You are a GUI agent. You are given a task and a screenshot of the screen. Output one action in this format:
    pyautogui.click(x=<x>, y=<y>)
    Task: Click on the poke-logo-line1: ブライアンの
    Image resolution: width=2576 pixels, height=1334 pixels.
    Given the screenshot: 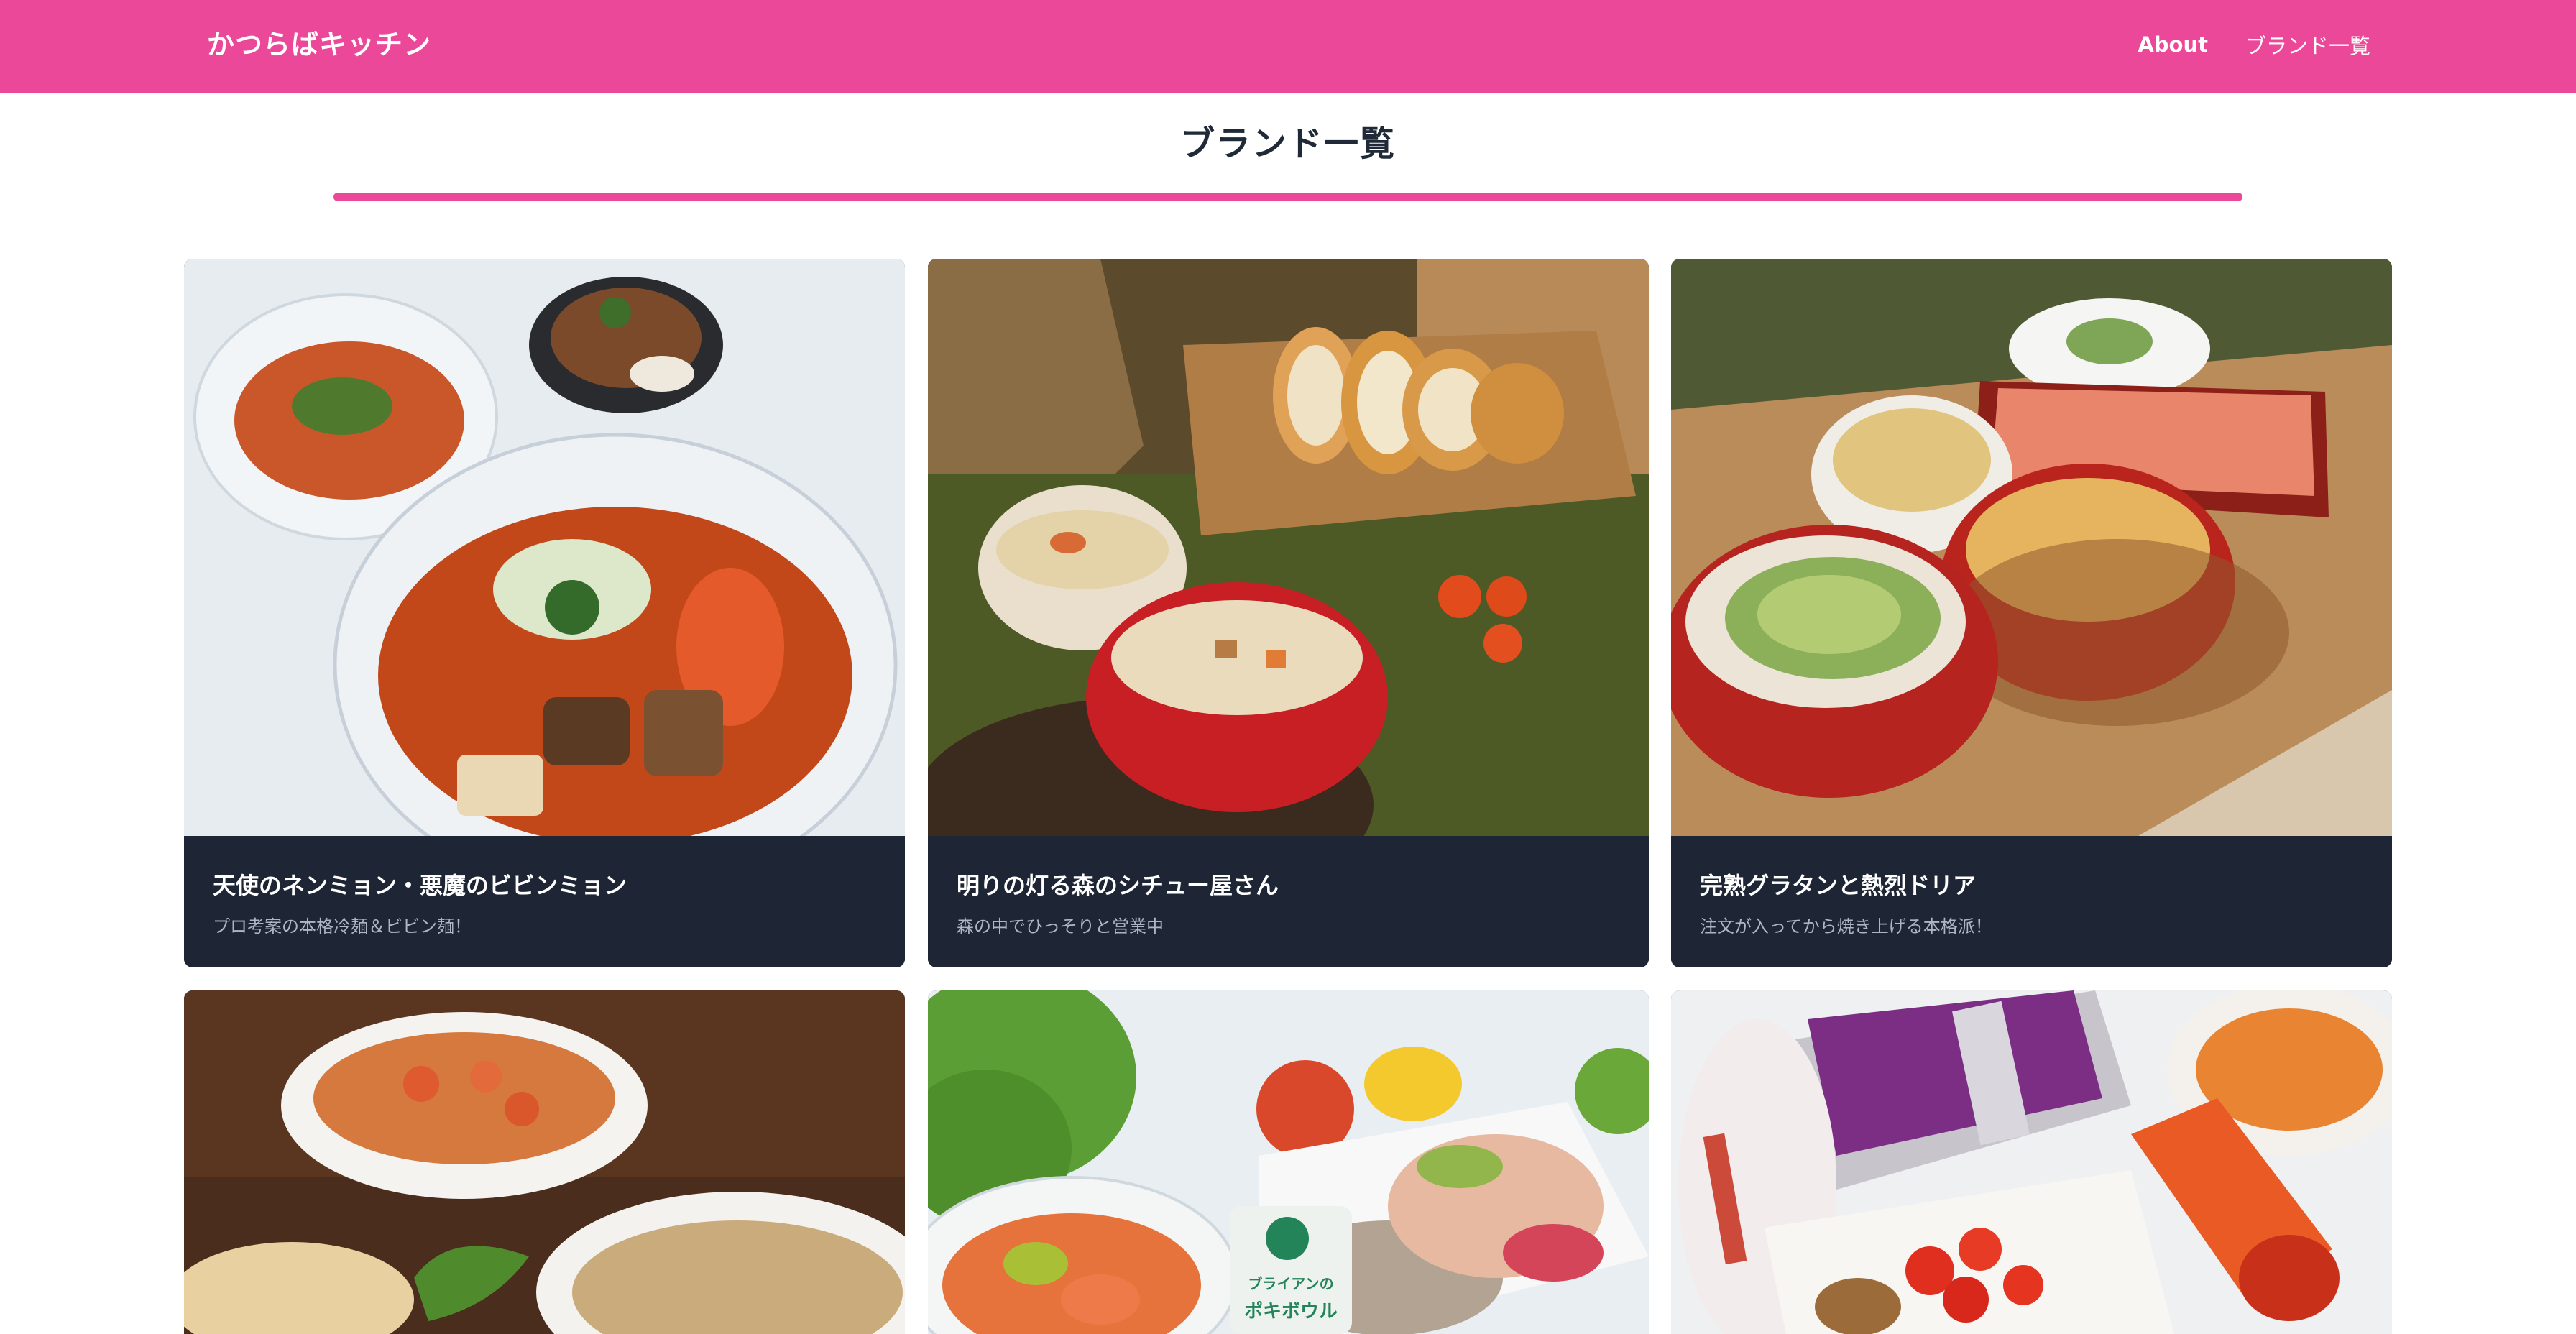 What is the action you would take?
    pyautogui.click(x=1290, y=1283)
    